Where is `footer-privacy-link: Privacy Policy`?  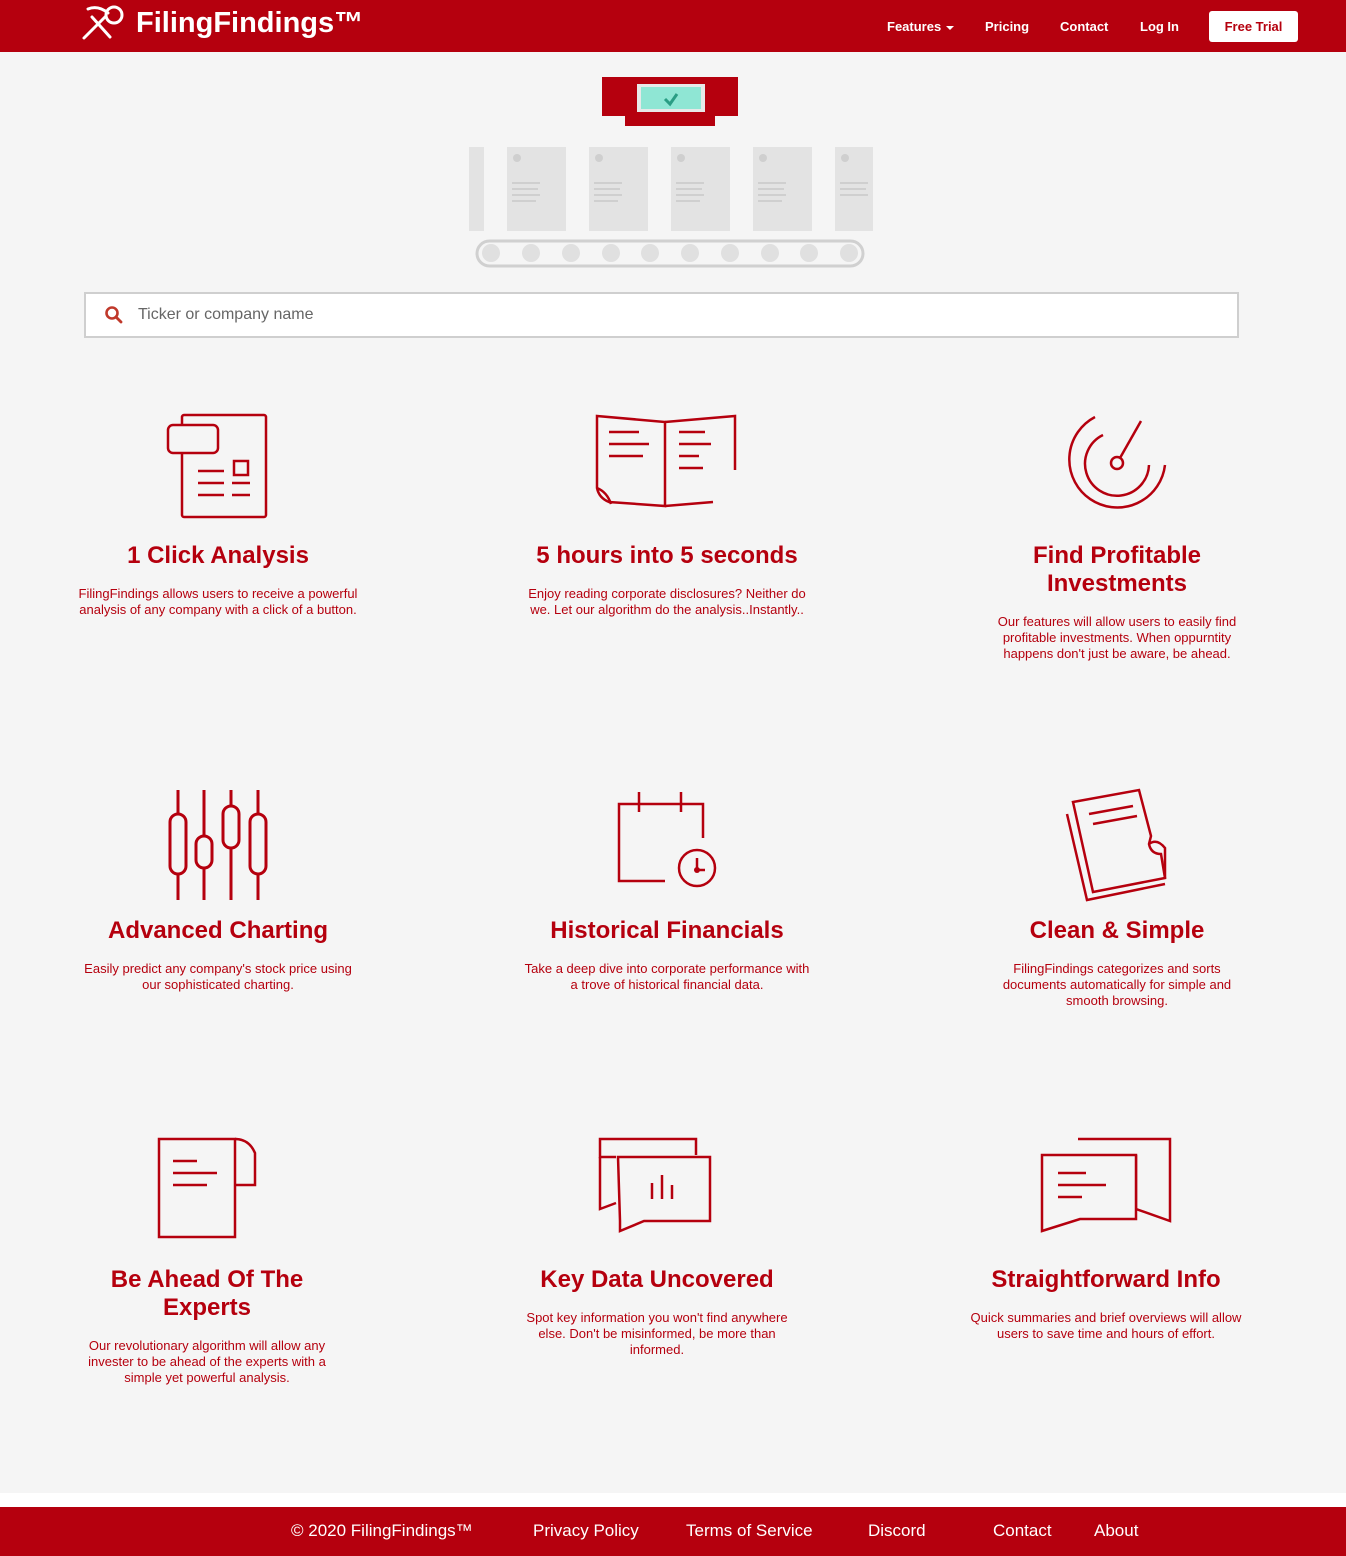 footer-privacy-link: Privacy Policy is located at coordinates (586, 1531).